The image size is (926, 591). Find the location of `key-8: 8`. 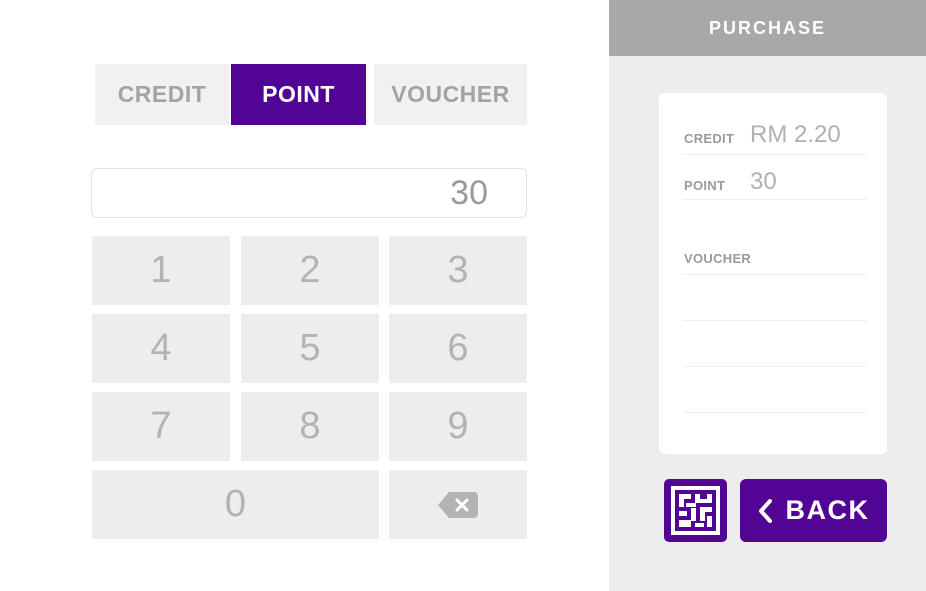

key-8: 8 is located at coordinates (310, 426).